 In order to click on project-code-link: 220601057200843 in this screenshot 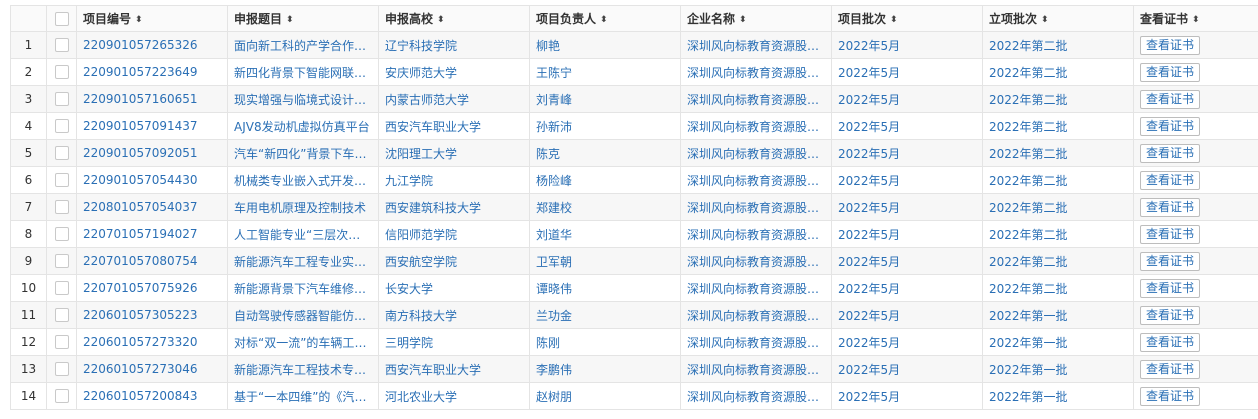, I will do `click(152, 396)`.